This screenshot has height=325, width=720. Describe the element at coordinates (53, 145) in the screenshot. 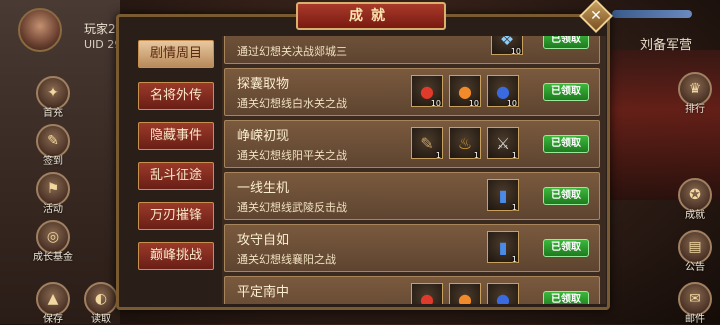

I see `sign-in-button: ✎ 签到` at that location.